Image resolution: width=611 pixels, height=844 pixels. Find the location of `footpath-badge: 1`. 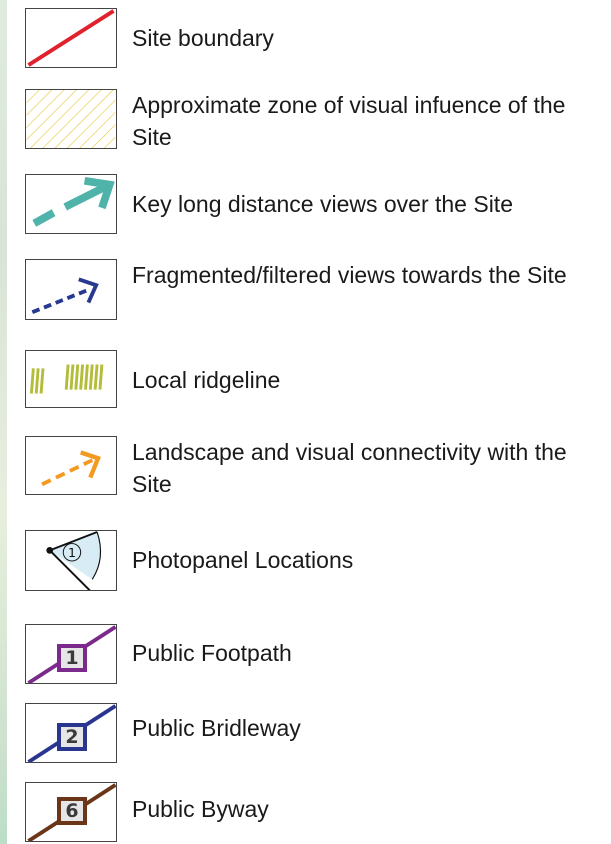

footpath-badge: 1 is located at coordinates (72, 658).